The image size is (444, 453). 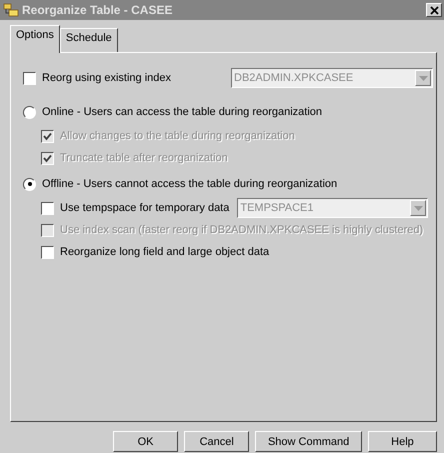 I want to click on dialog-button: Help, so click(x=402, y=441).